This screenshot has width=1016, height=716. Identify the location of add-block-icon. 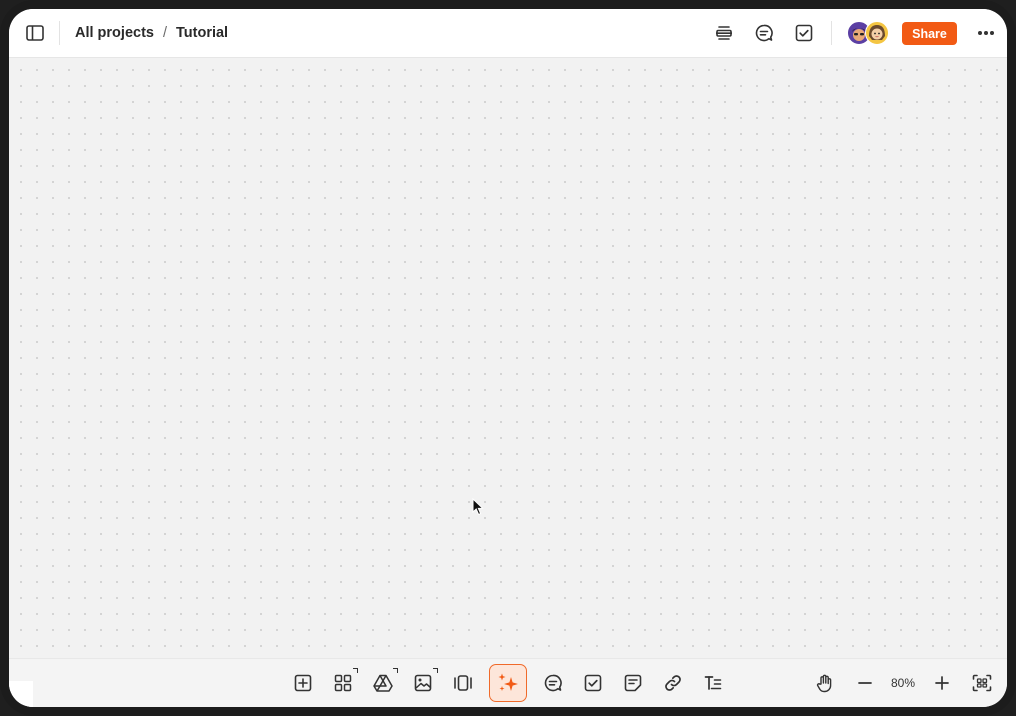
(303, 683).